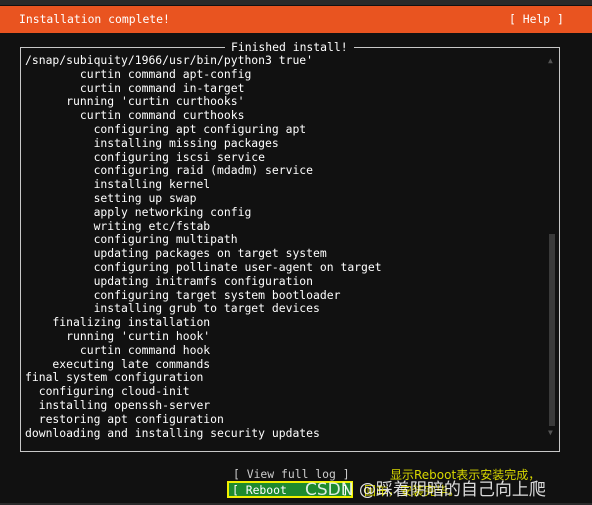 This screenshot has height=505, width=592. What do you see at coordinates (176, 253) in the screenshot?
I see `log-line: updating packages on target system` at bounding box center [176, 253].